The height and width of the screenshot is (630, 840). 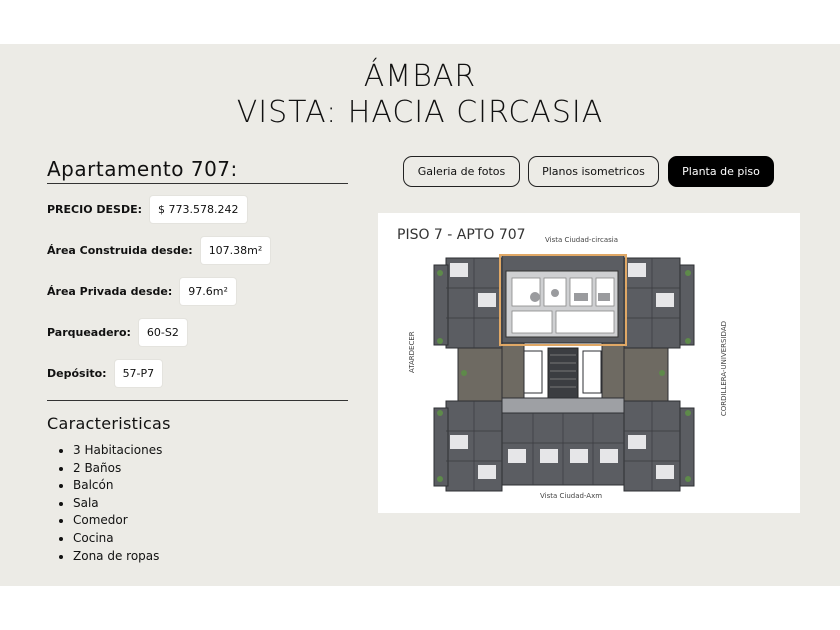 I want to click on features-title: Caracteristicas, so click(x=109, y=423).